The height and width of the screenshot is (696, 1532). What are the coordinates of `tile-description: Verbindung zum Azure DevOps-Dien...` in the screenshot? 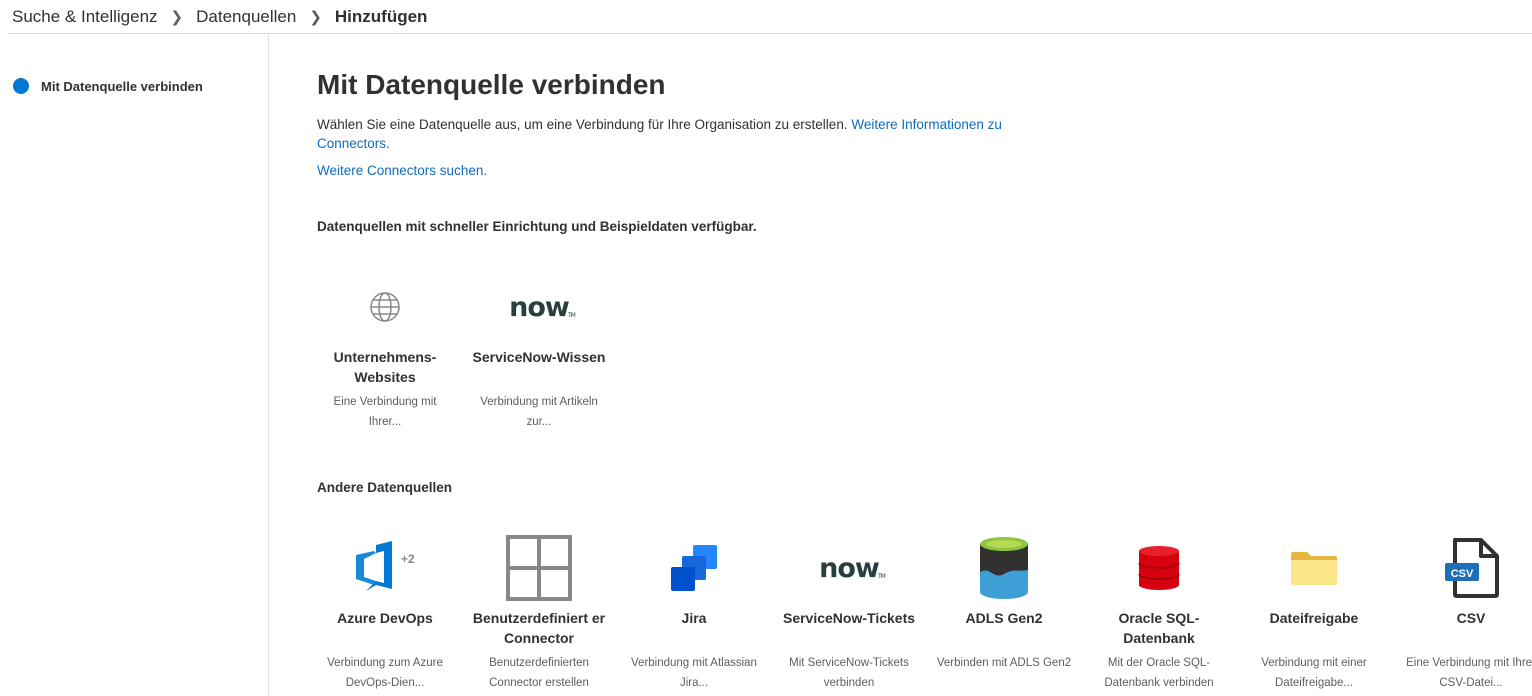 It's located at (385, 673).